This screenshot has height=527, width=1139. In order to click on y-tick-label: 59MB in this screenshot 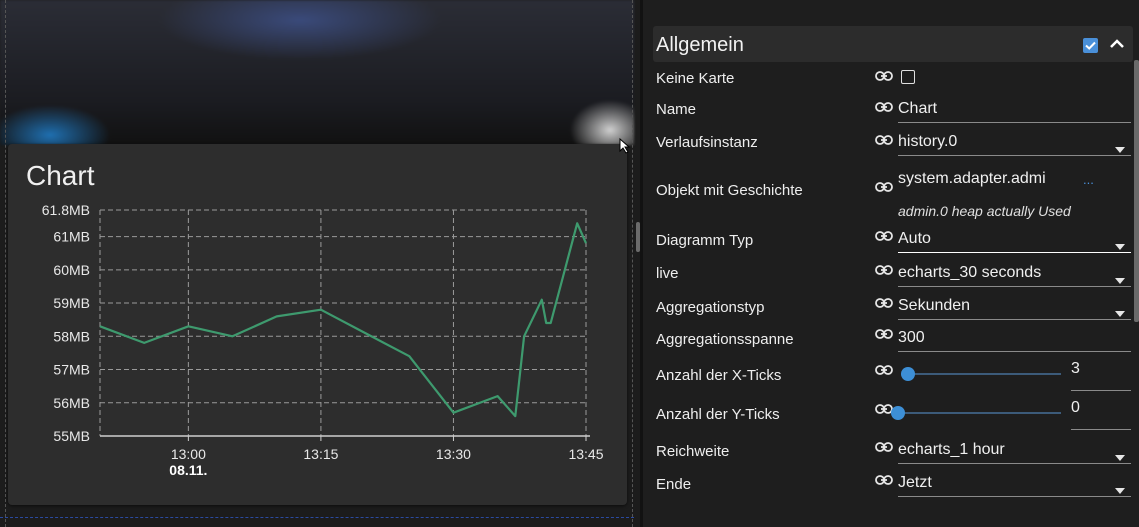, I will do `click(71, 303)`.